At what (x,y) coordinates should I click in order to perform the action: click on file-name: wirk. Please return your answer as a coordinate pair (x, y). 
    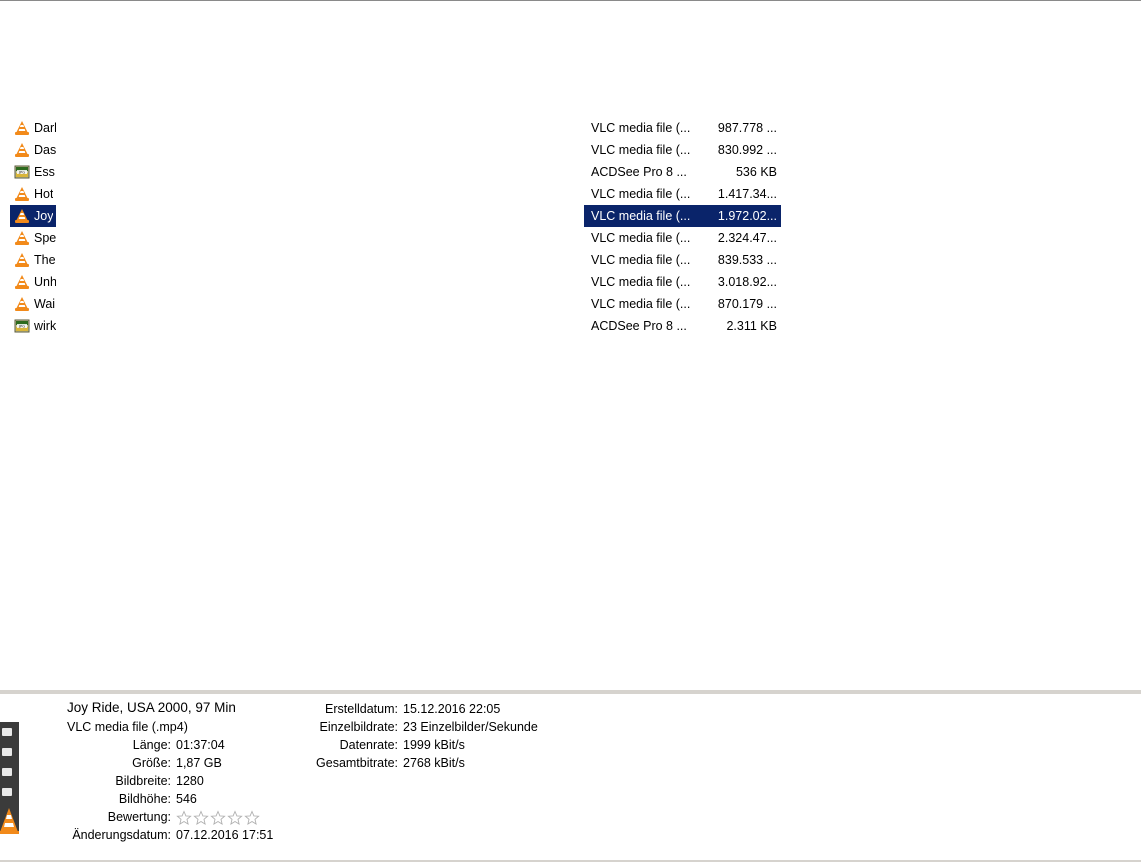
    Looking at the image, I should click on (45, 326).